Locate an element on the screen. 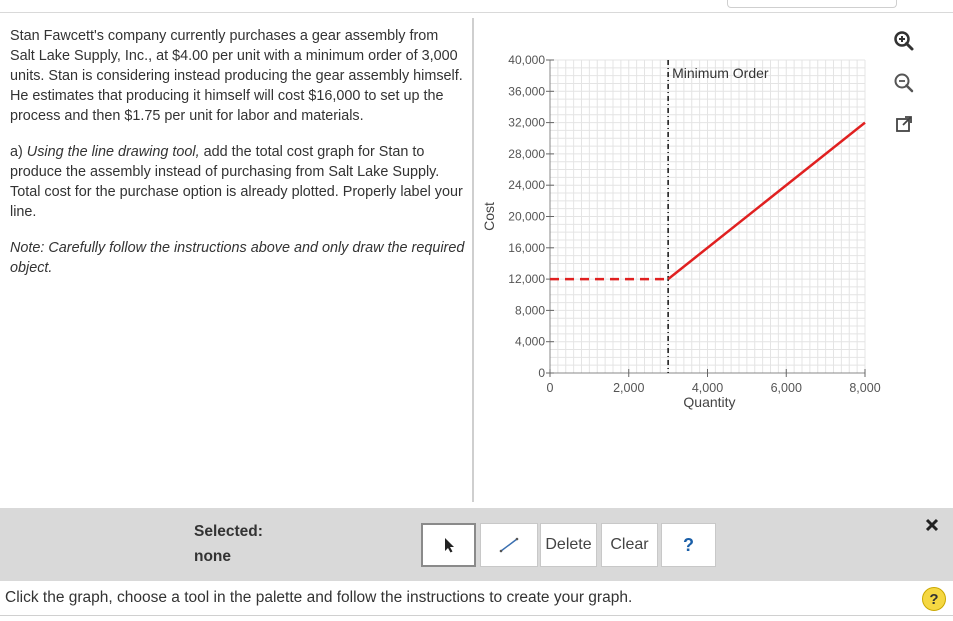 This screenshot has height=621, width=953. y-tick-label: 16,000 is located at coordinates (526, 248).